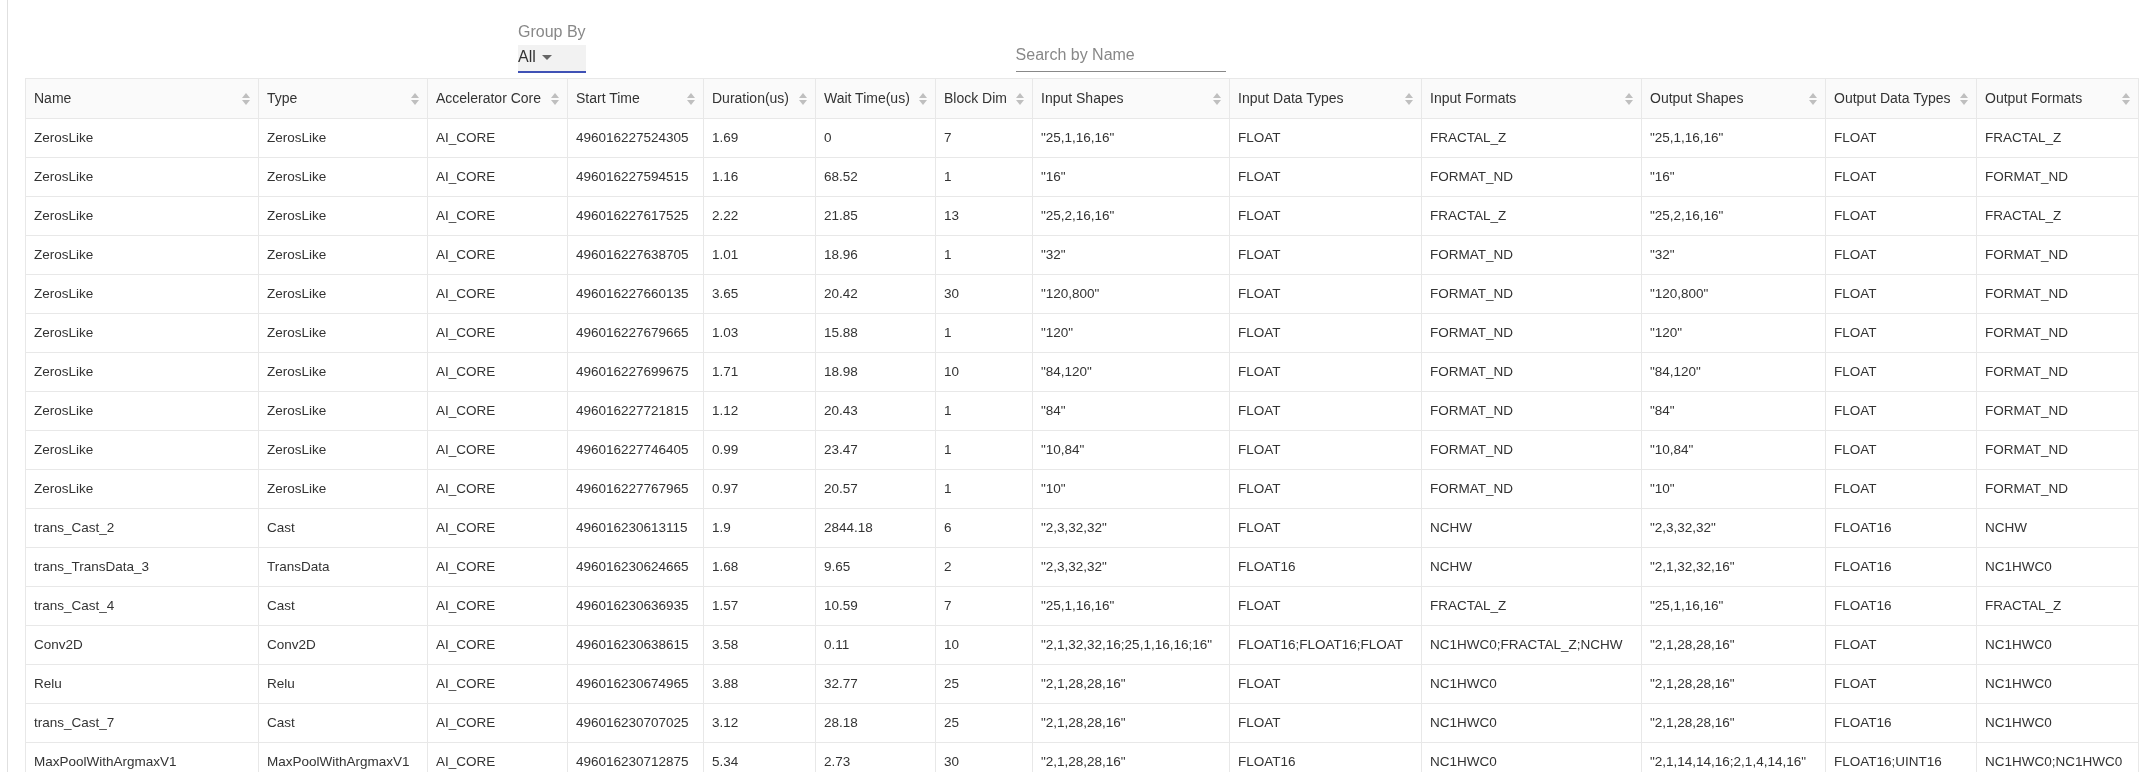  Describe the element at coordinates (876, 255) in the screenshot. I see `table-cell: 18.96` at that location.